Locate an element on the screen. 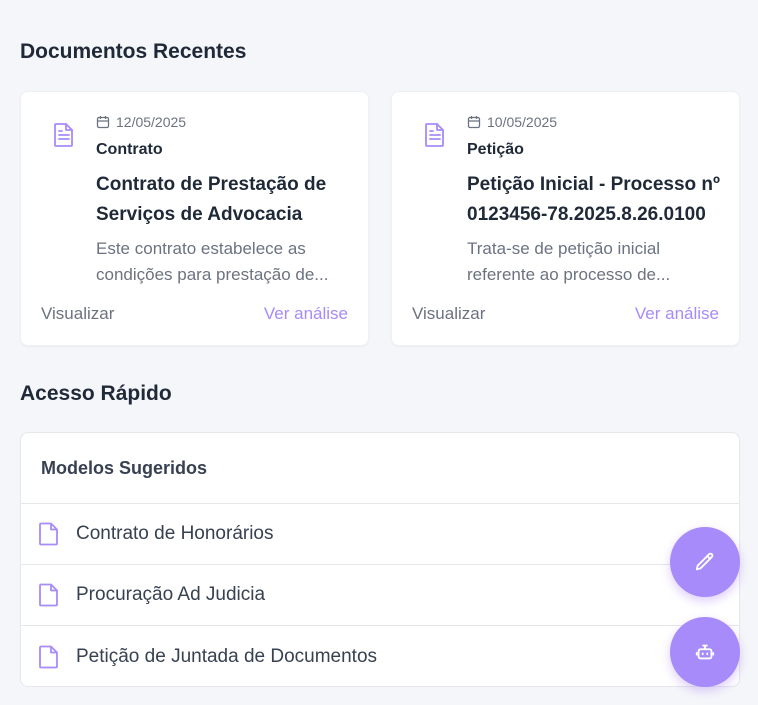  assistant-fab-button is located at coordinates (705, 652).